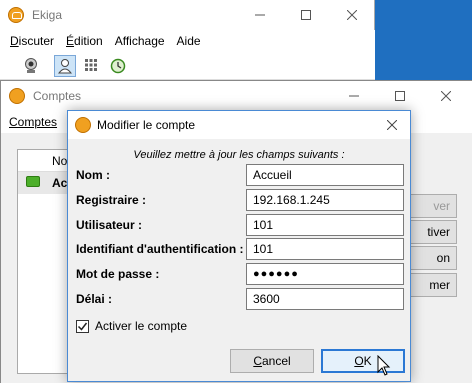 This screenshot has height=383, width=472. I want to click on user-field, so click(325, 225).